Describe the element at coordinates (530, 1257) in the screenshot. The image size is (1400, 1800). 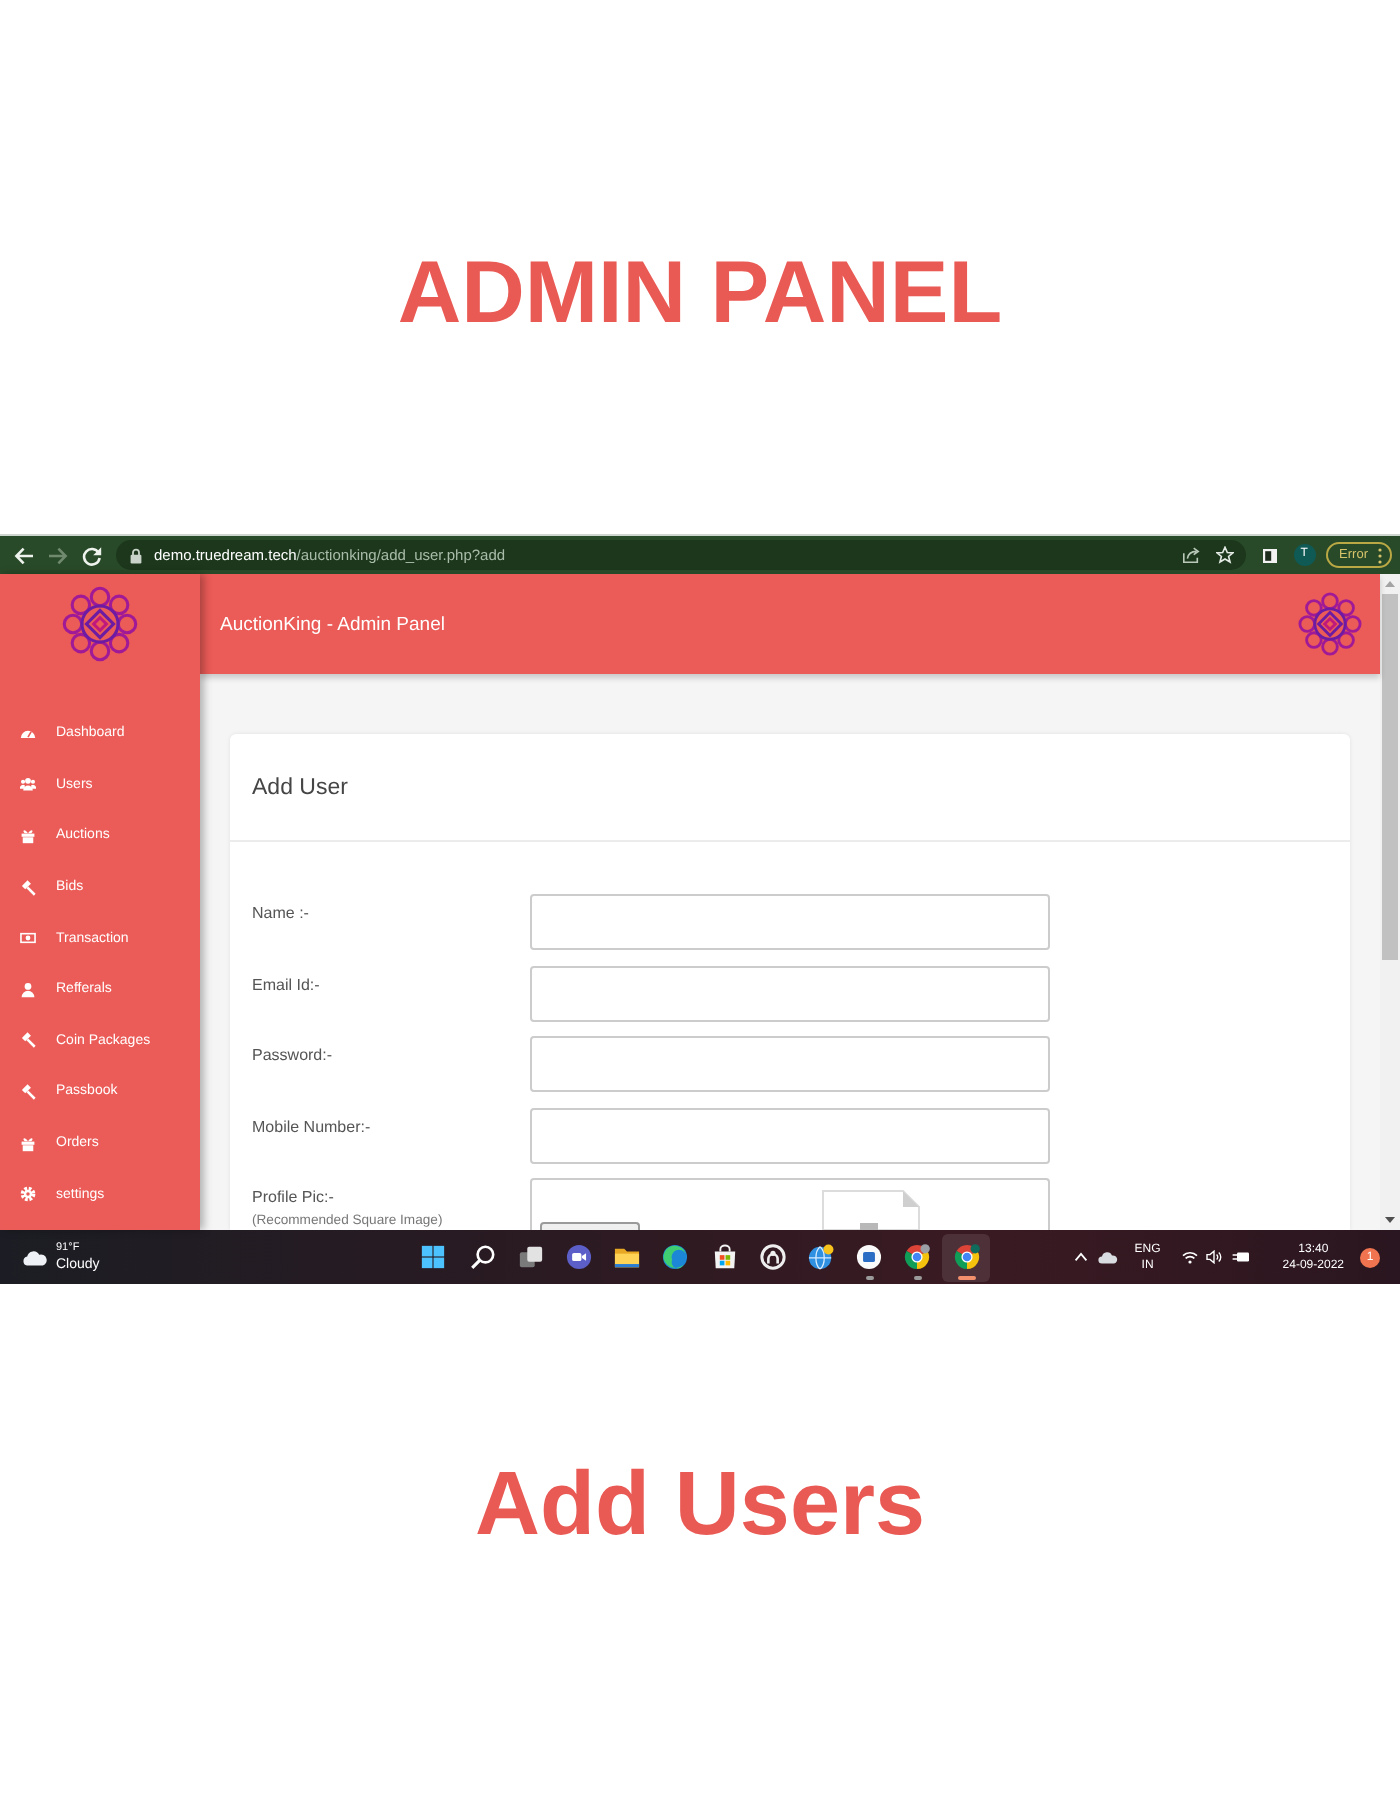
I see `task-view-icon` at that location.